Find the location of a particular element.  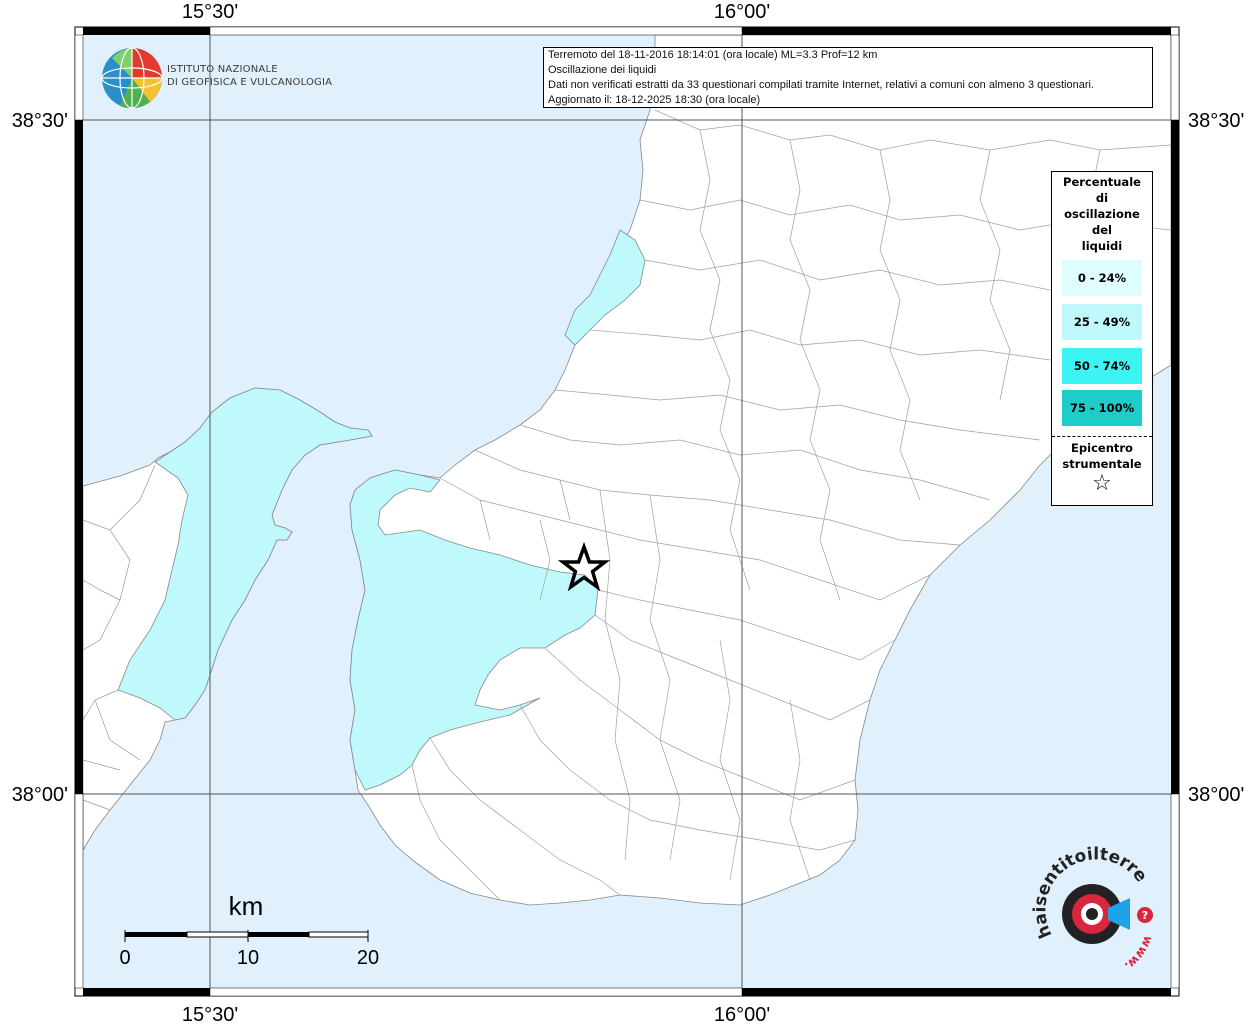

lat-tick-left-1: 38°30' is located at coordinates (40, 121).